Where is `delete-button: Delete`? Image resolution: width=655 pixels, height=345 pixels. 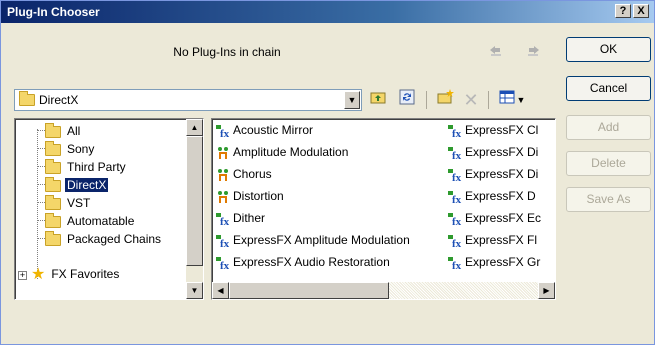 delete-button: Delete is located at coordinates (608, 163).